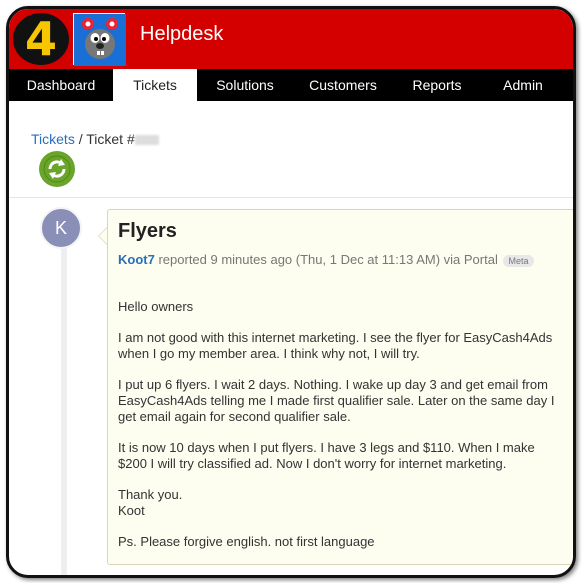  What do you see at coordinates (150, 494) in the screenshot?
I see `message-paragraph: Thank you.` at bounding box center [150, 494].